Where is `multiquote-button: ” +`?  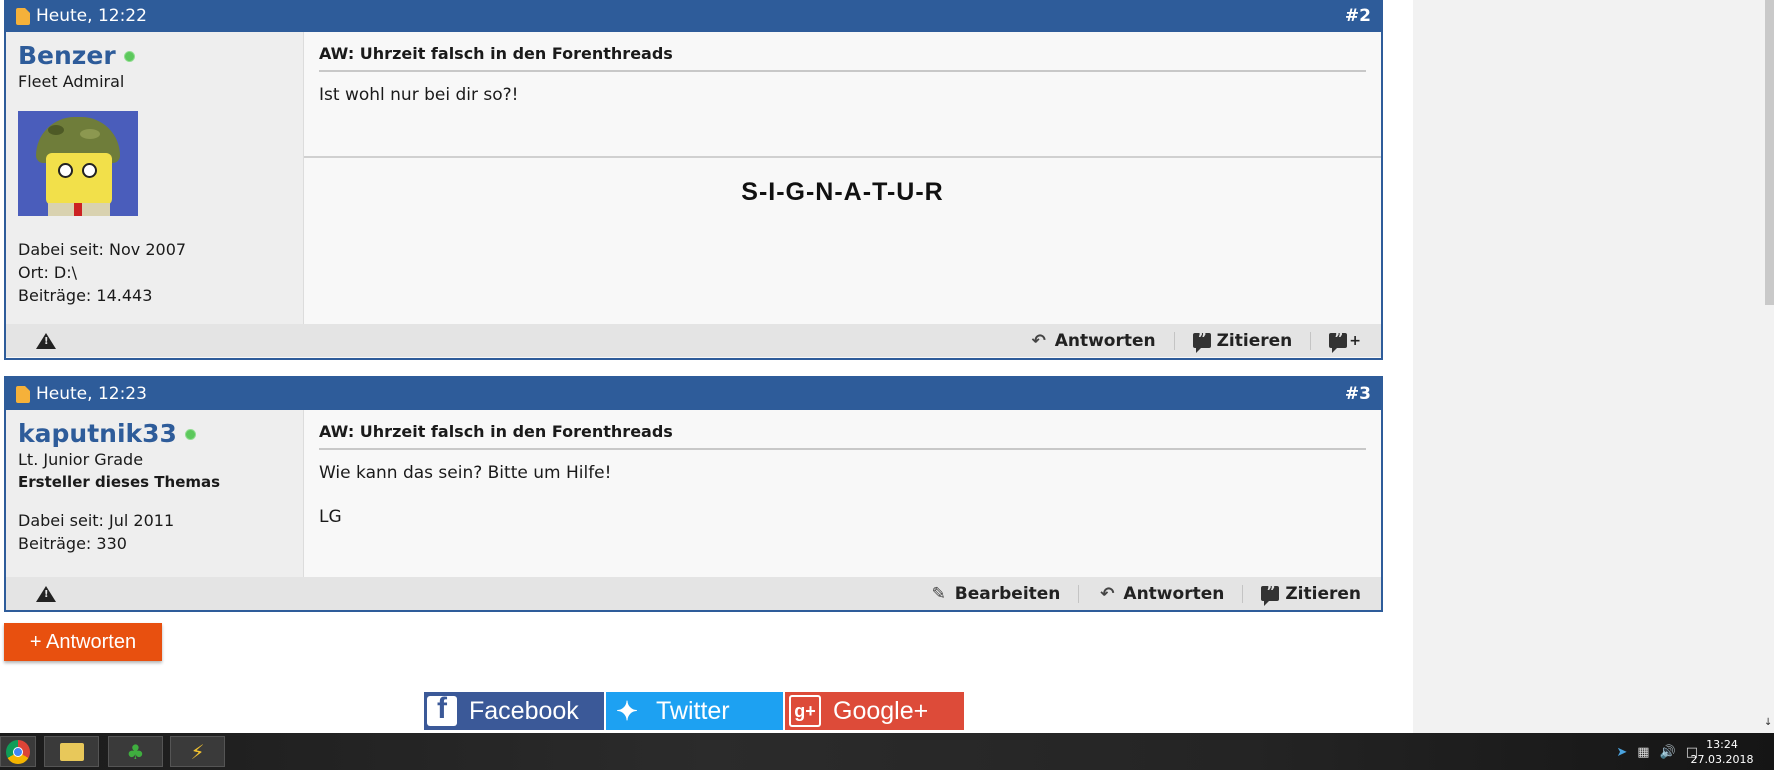
multiquote-button: ” + is located at coordinates (1337, 342).